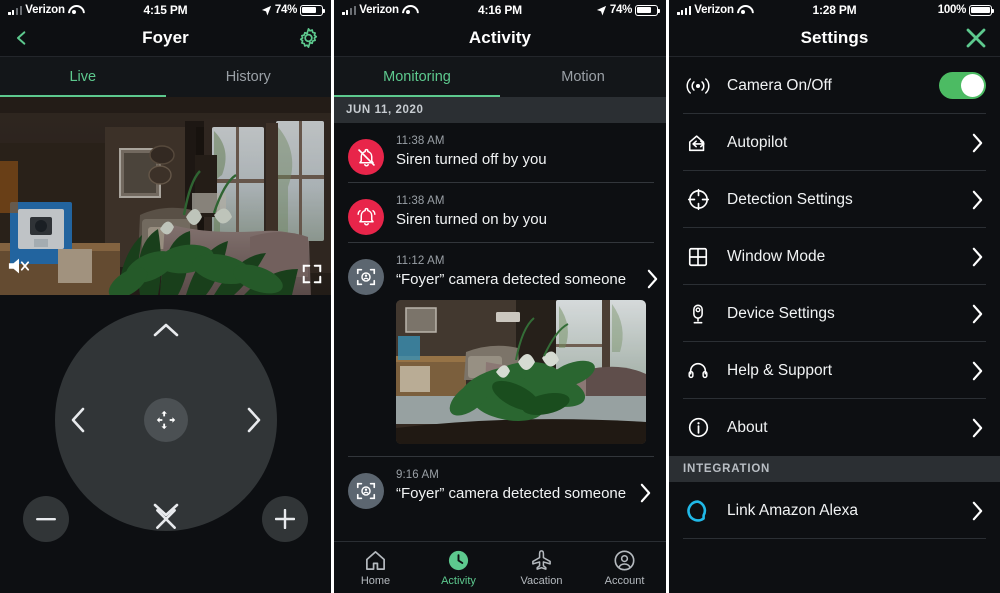  I want to click on settings-row-label: Camera On/Off, so click(779, 85).